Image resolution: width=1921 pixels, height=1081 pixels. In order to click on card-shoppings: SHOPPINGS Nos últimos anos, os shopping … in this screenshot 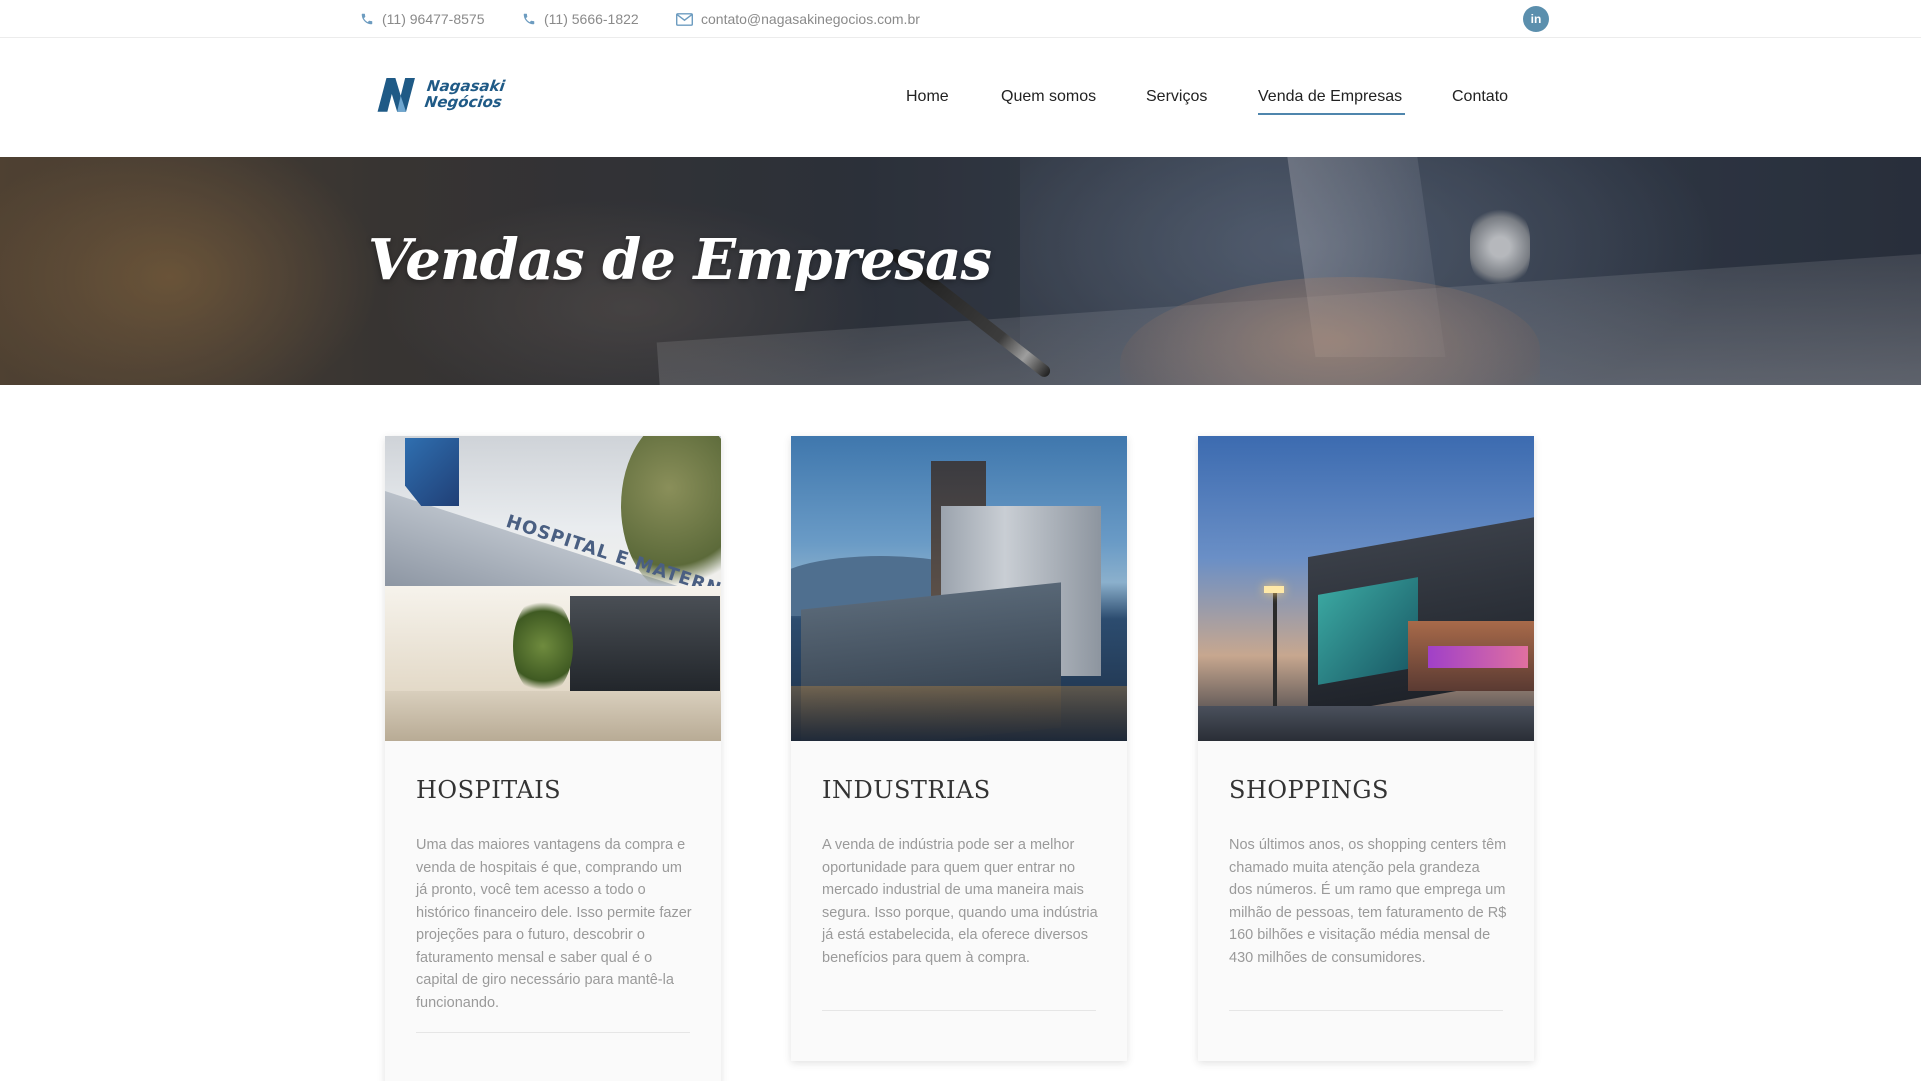, I will do `click(1366, 748)`.